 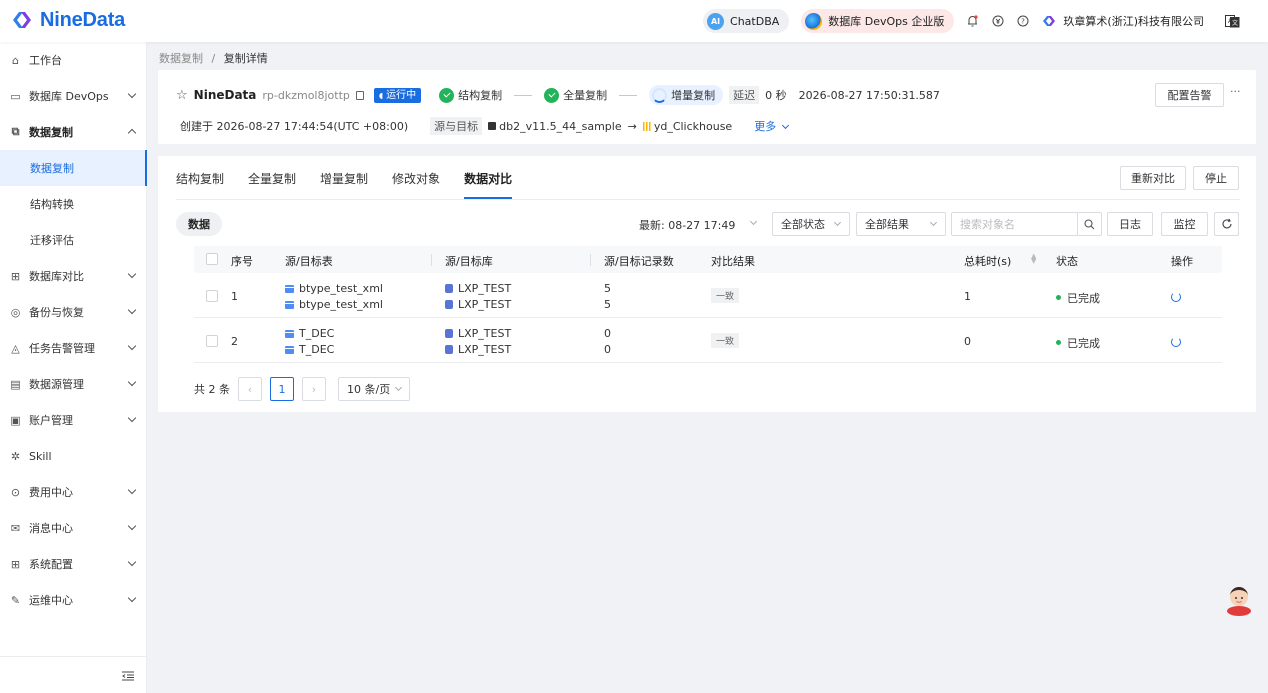 What do you see at coordinates (560, 126) in the screenshot?
I see `source-name: db2_v11.5_44_sample` at bounding box center [560, 126].